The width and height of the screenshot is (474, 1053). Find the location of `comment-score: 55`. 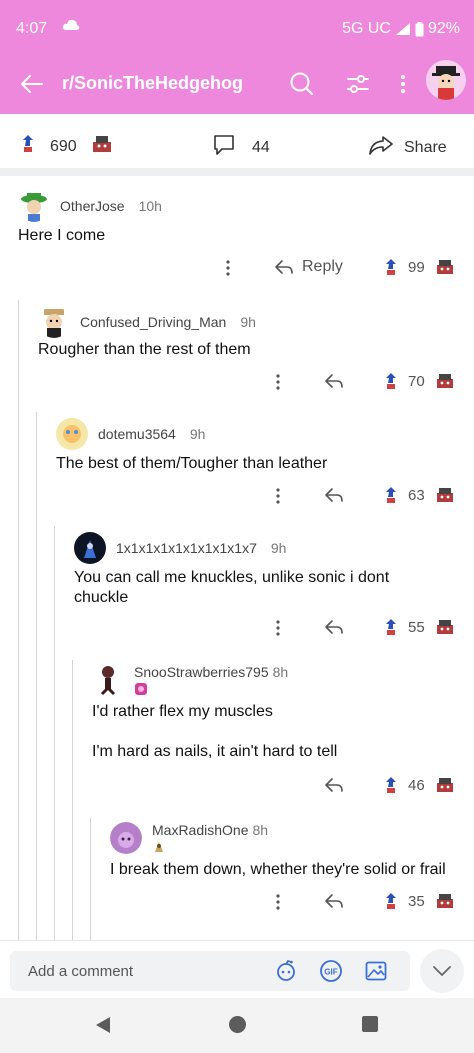

comment-score: 55 is located at coordinates (416, 627).